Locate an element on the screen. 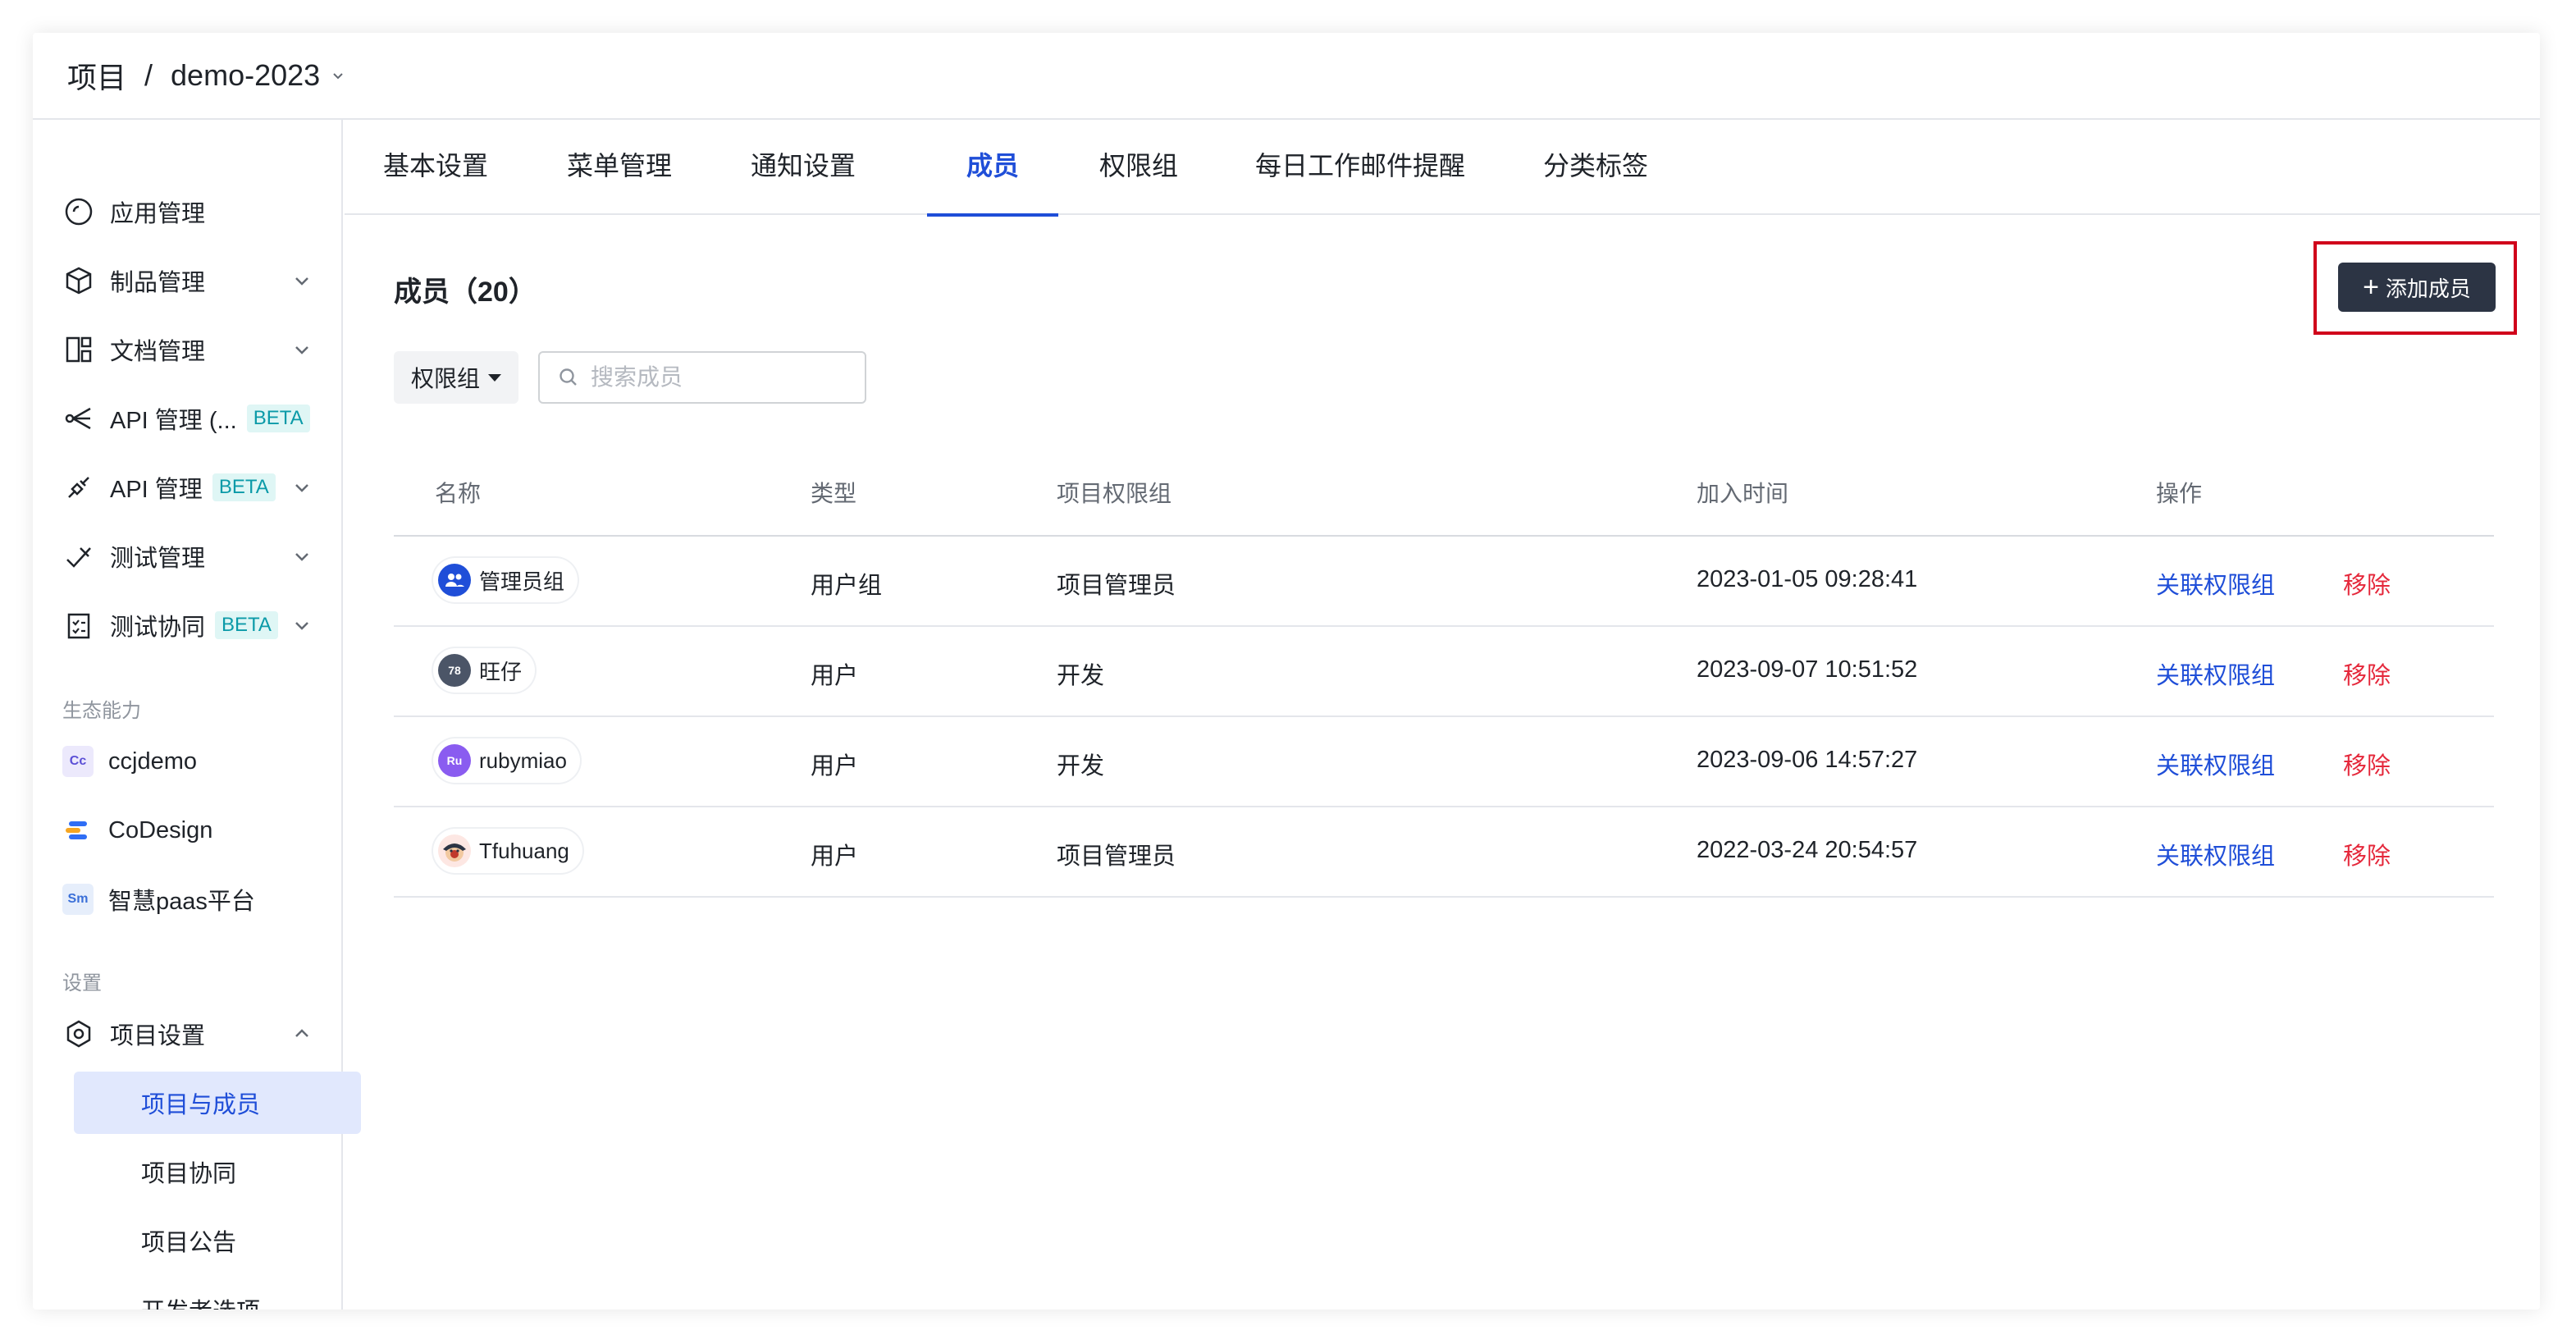 The image size is (2576, 1344). checklist-icon is located at coordinates (78, 625).